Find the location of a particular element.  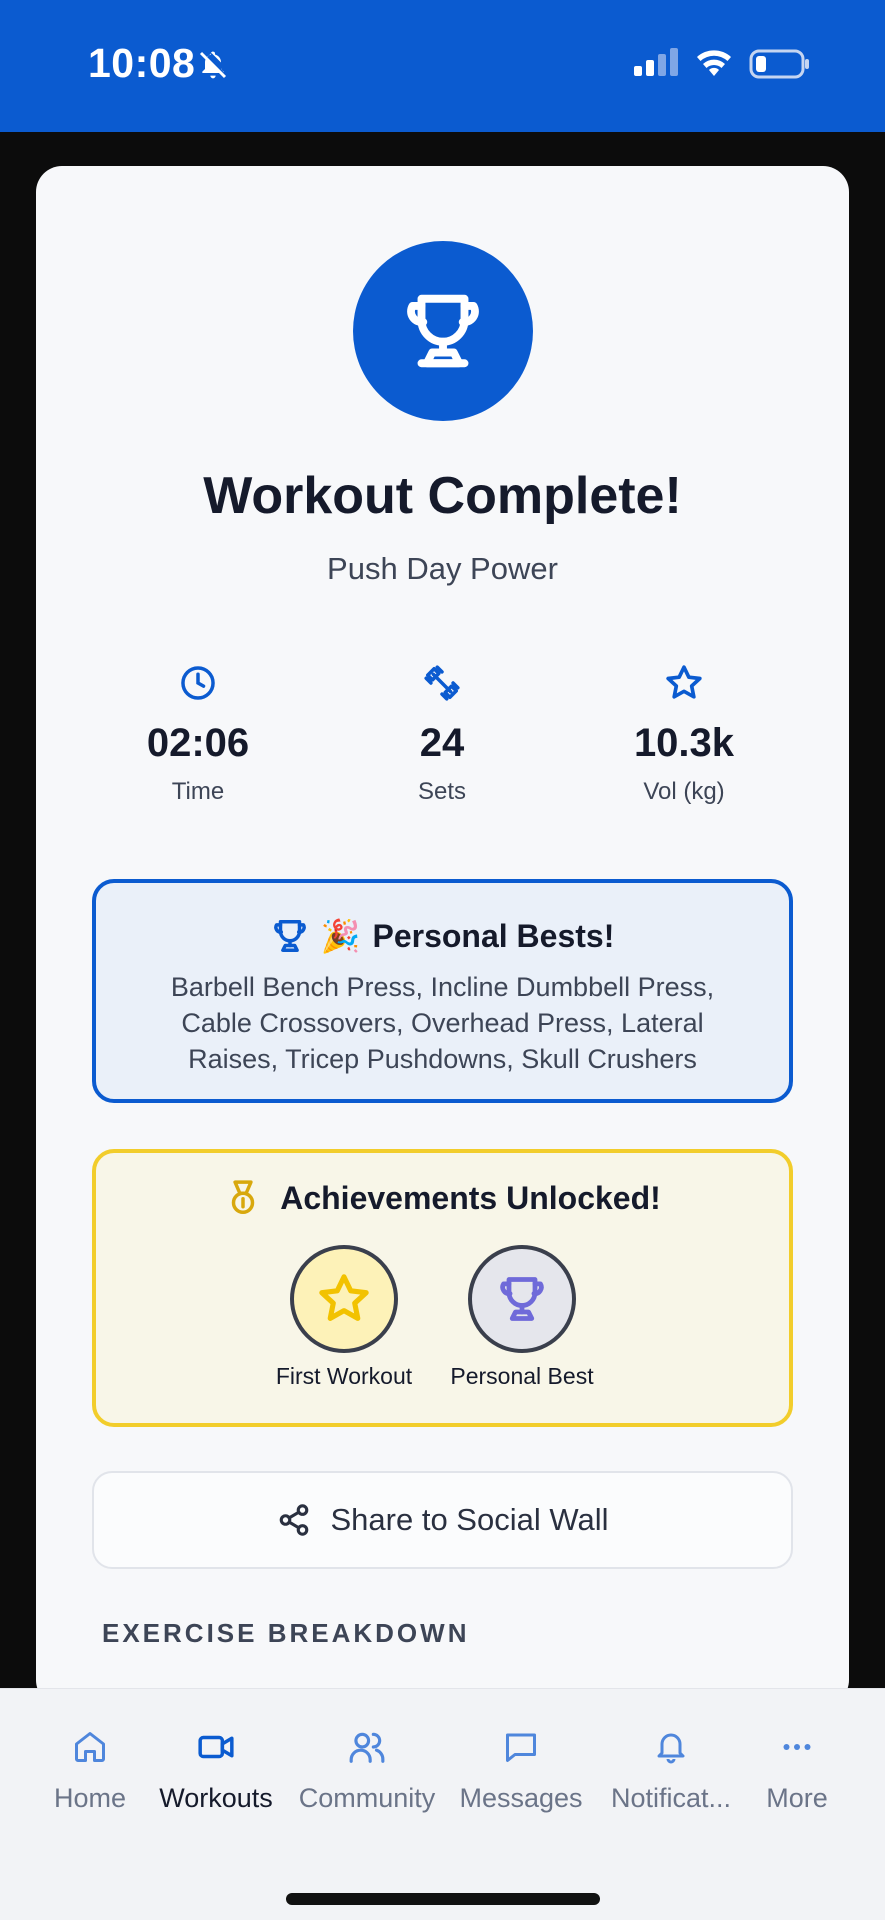

tab-workouts: Workouts is located at coordinates (216, 1769).